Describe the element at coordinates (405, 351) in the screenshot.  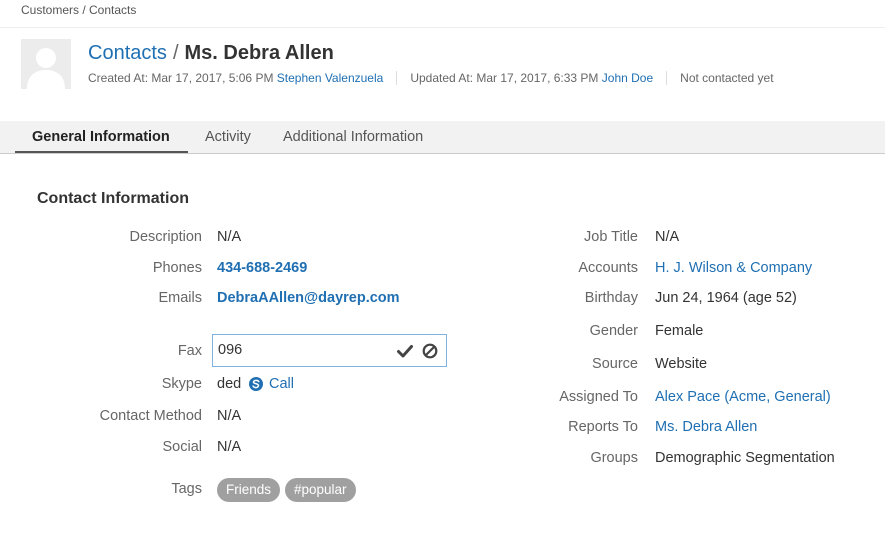
I see `checkmark-icon` at that location.